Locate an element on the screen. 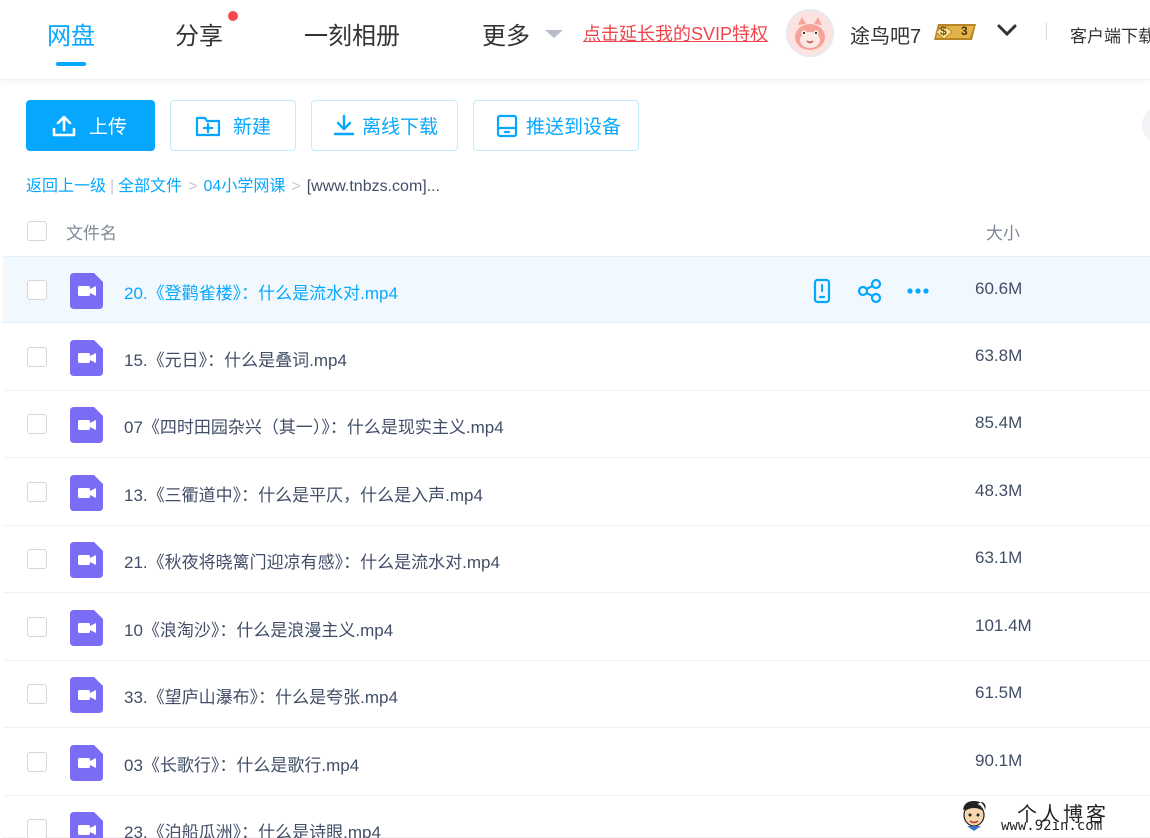 This screenshot has width=1150, height=838. column-header-size: 大小 is located at coordinates (1003, 231).